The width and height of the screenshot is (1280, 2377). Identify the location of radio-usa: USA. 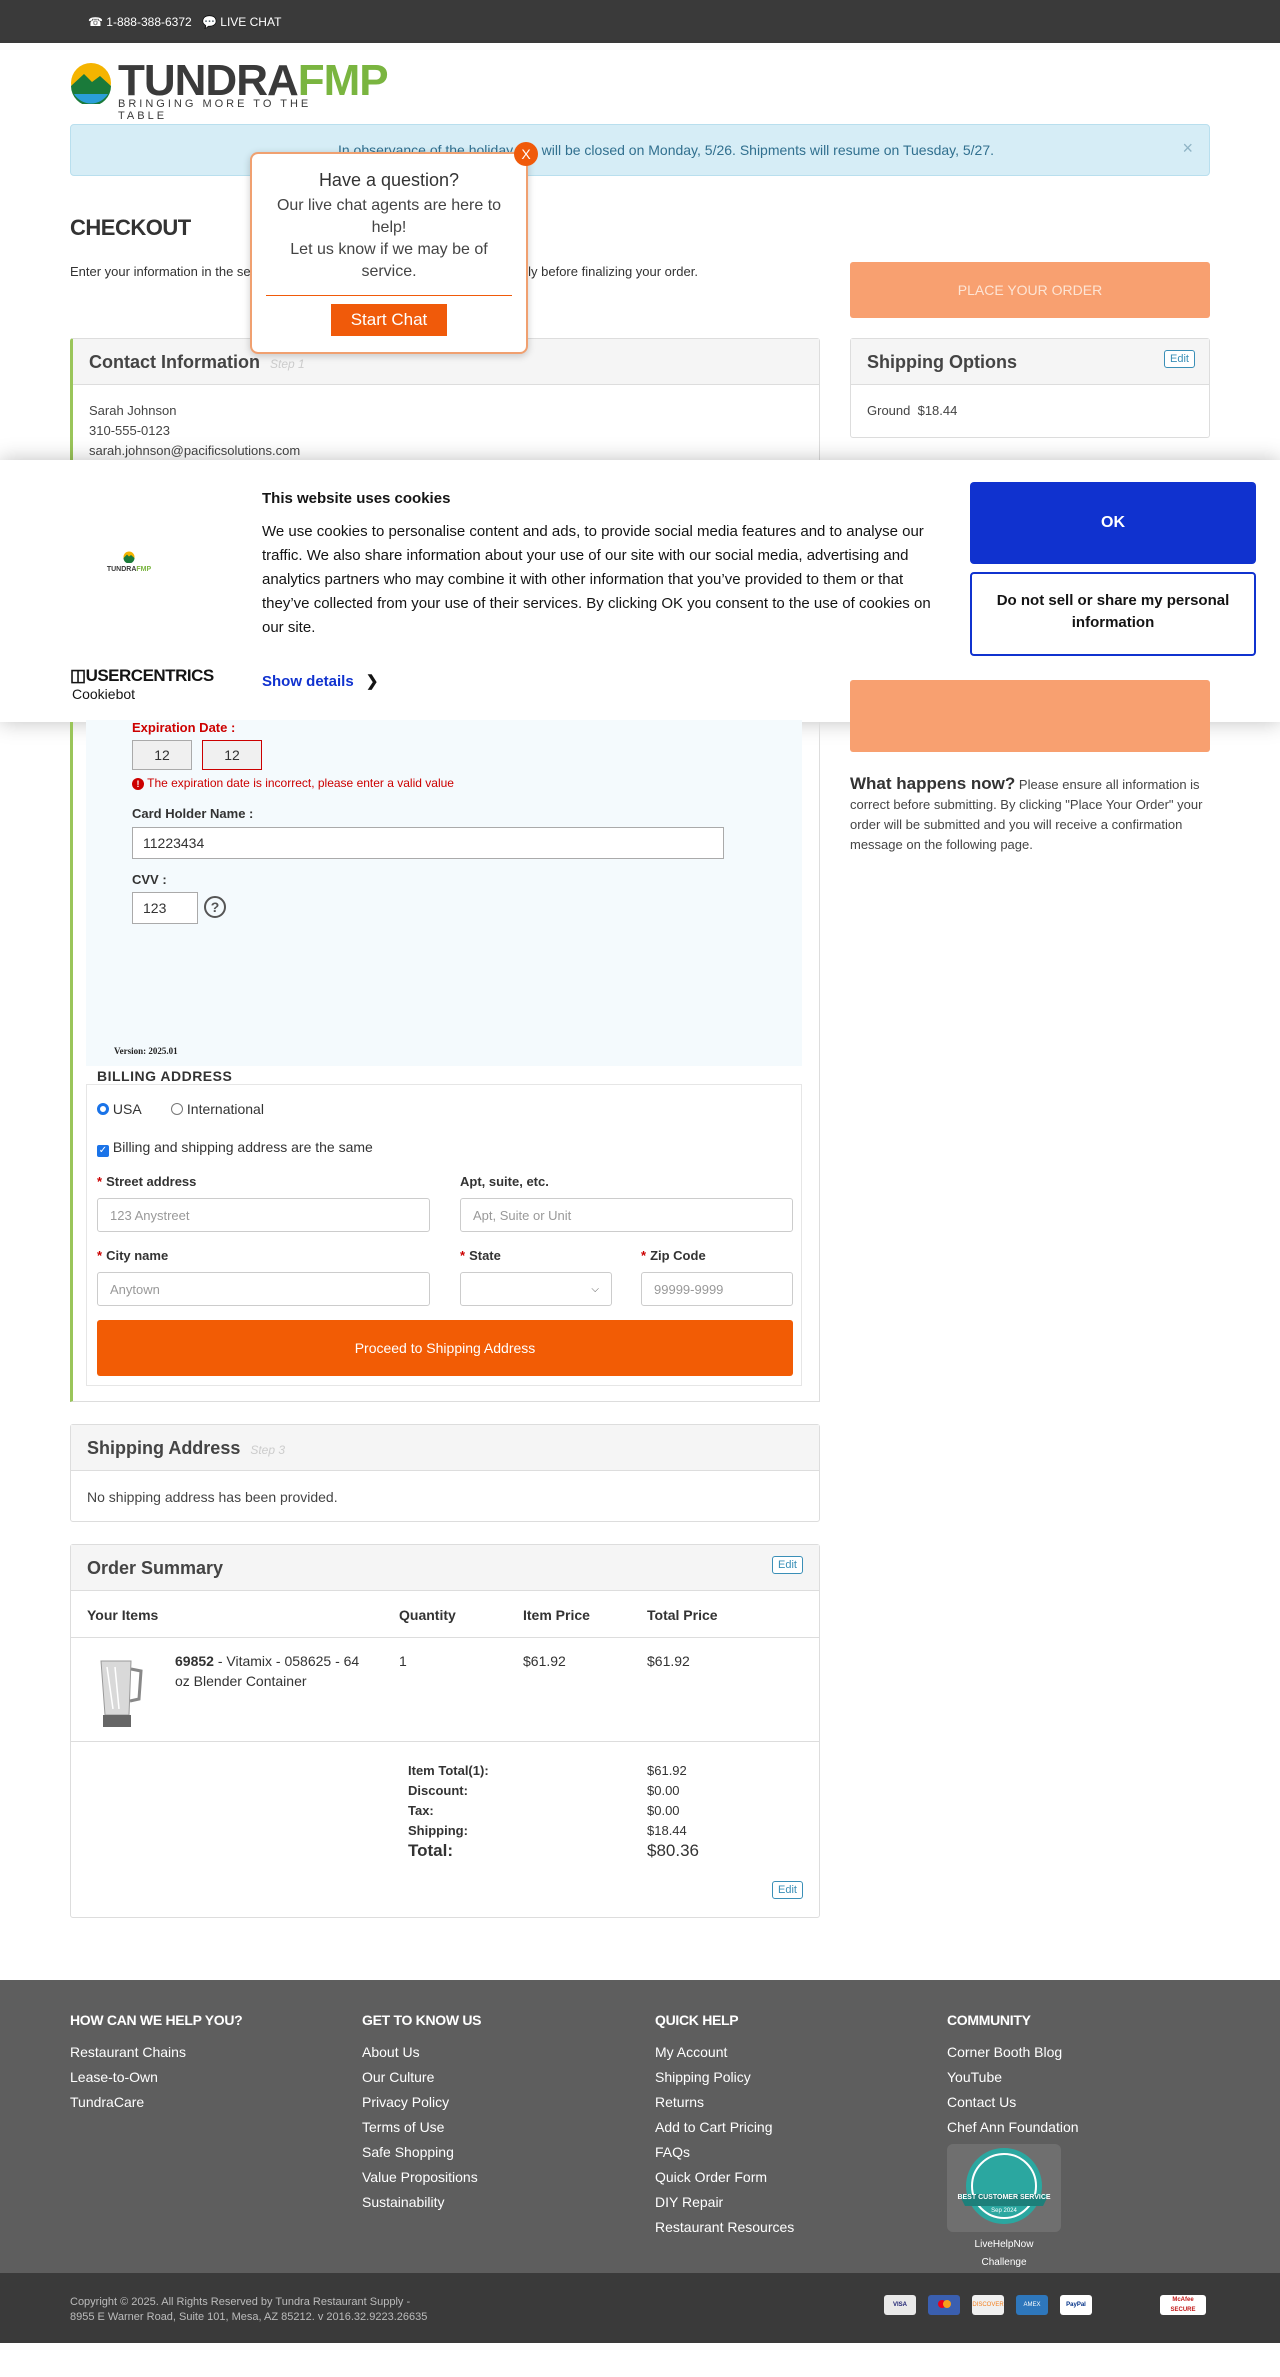
(119, 1109).